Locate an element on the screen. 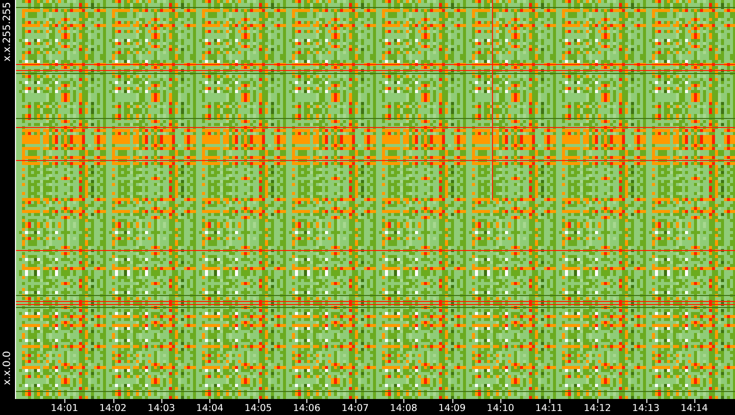  tick-label: 14:08 is located at coordinates (404, 407).